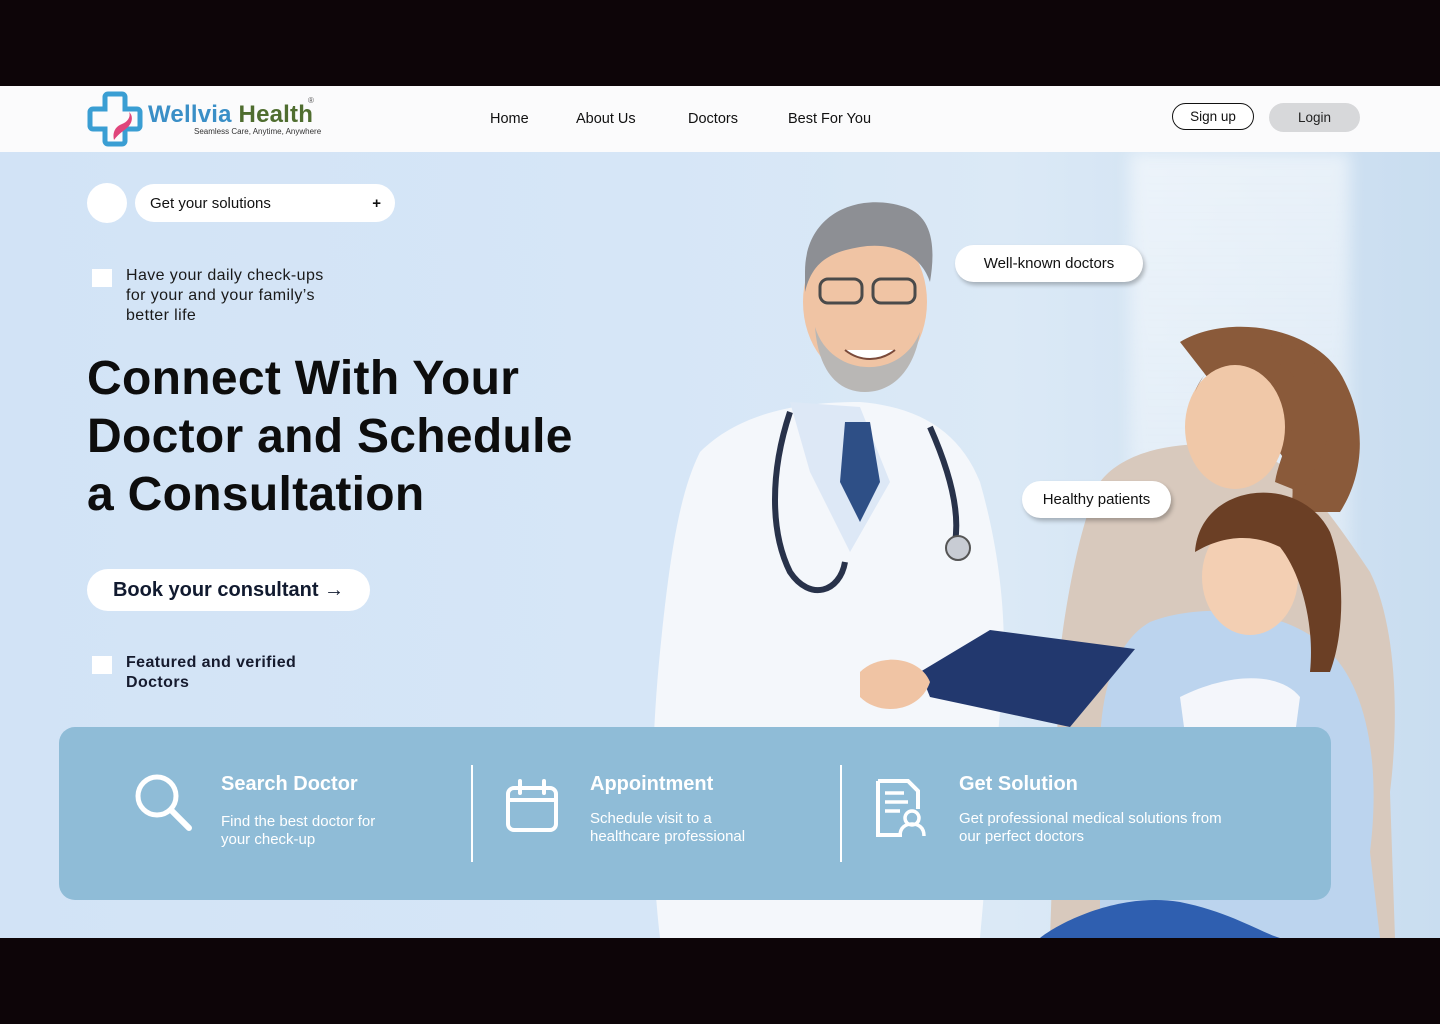 The height and width of the screenshot is (1024, 1440). I want to click on document-user-icon, so click(901, 808).